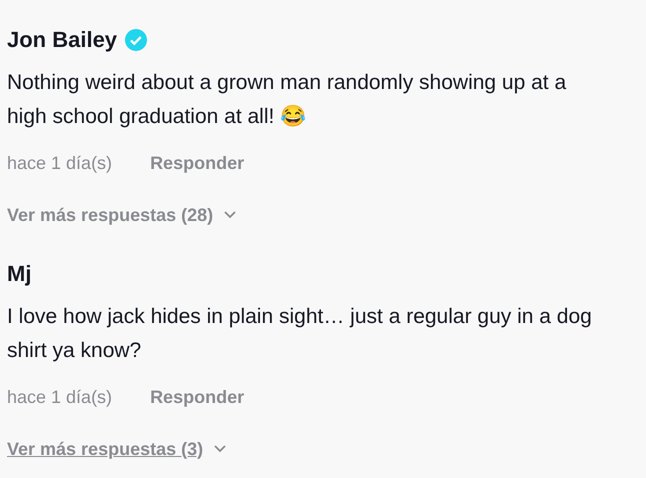 This screenshot has width=646, height=478. Describe the element at coordinates (19, 274) in the screenshot. I see `author-name: Mj` at that location.